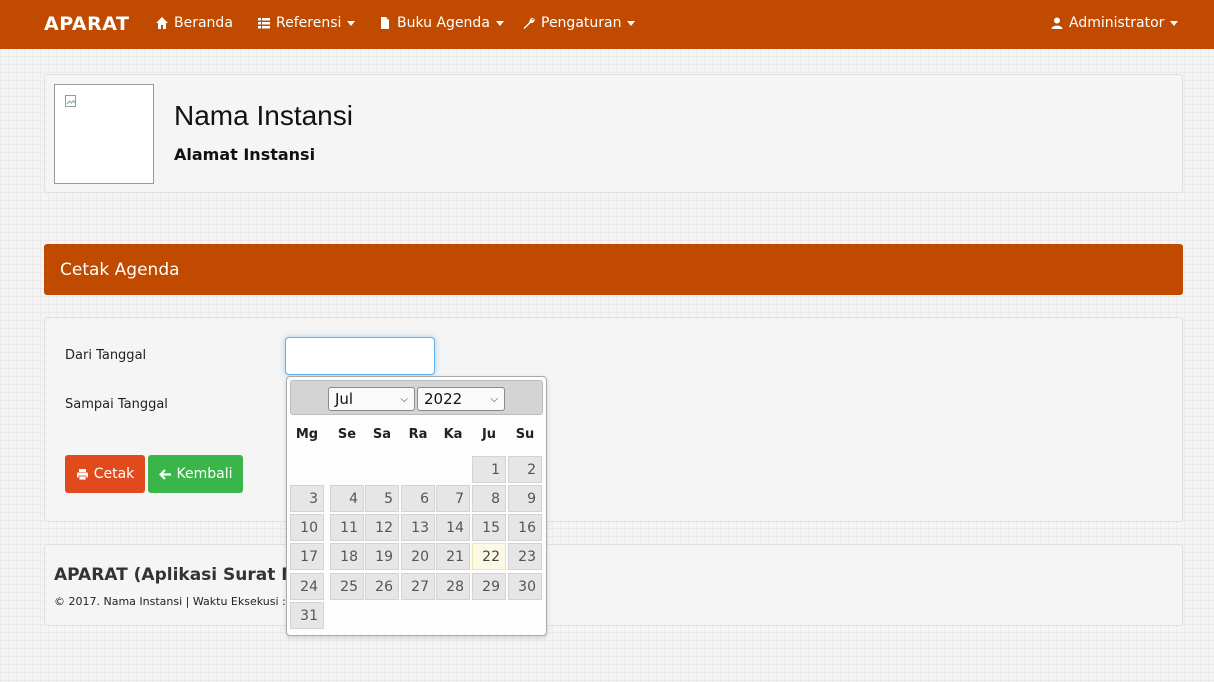 Image resolution: width=1214 pixels, height=682 pixels. What do you see at coordinates (489, 556) in the screenshot?
I see `day-cell-today: 22` at bounding box center [489, 556].